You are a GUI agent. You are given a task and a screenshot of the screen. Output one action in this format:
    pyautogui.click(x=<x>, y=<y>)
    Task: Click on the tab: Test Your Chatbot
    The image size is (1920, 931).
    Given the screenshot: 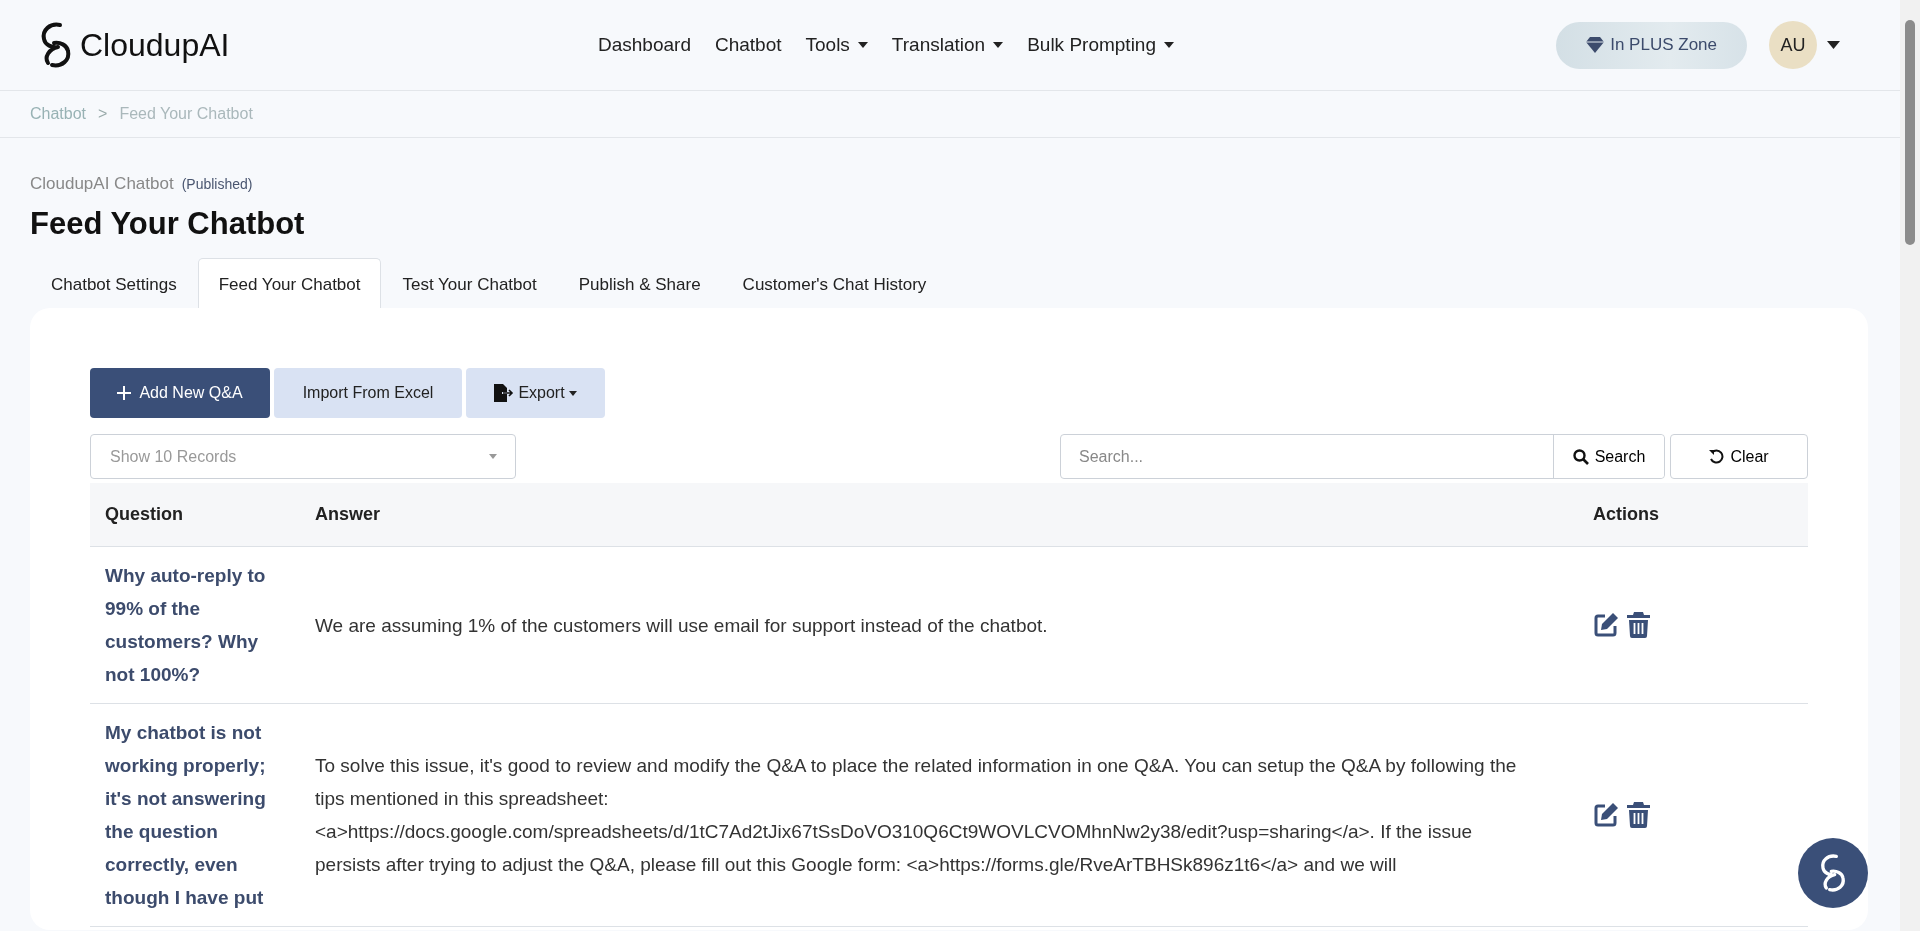 What is the action you would take?
    pyautogui.click(x=469, y=283)
    